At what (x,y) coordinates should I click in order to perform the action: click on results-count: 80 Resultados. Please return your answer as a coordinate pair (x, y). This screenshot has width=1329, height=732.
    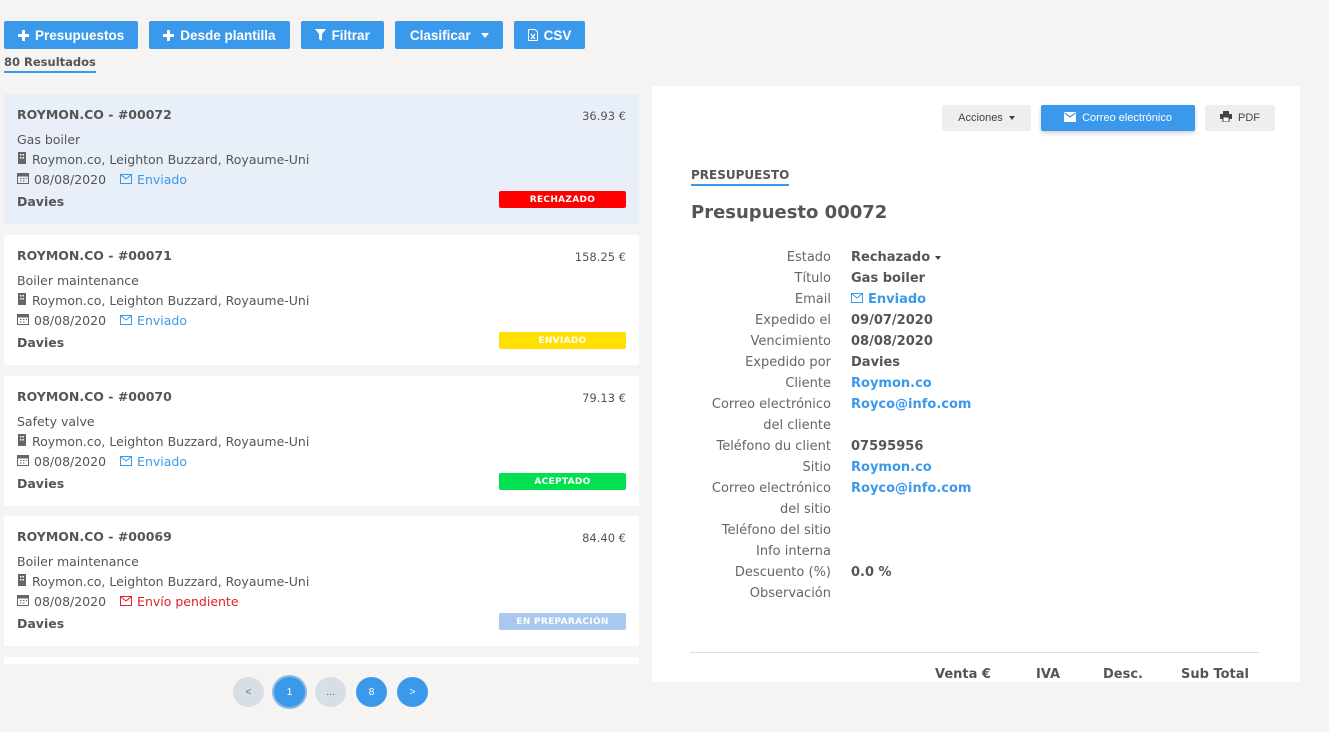
    Looking at the image, I should click on (50, 64).